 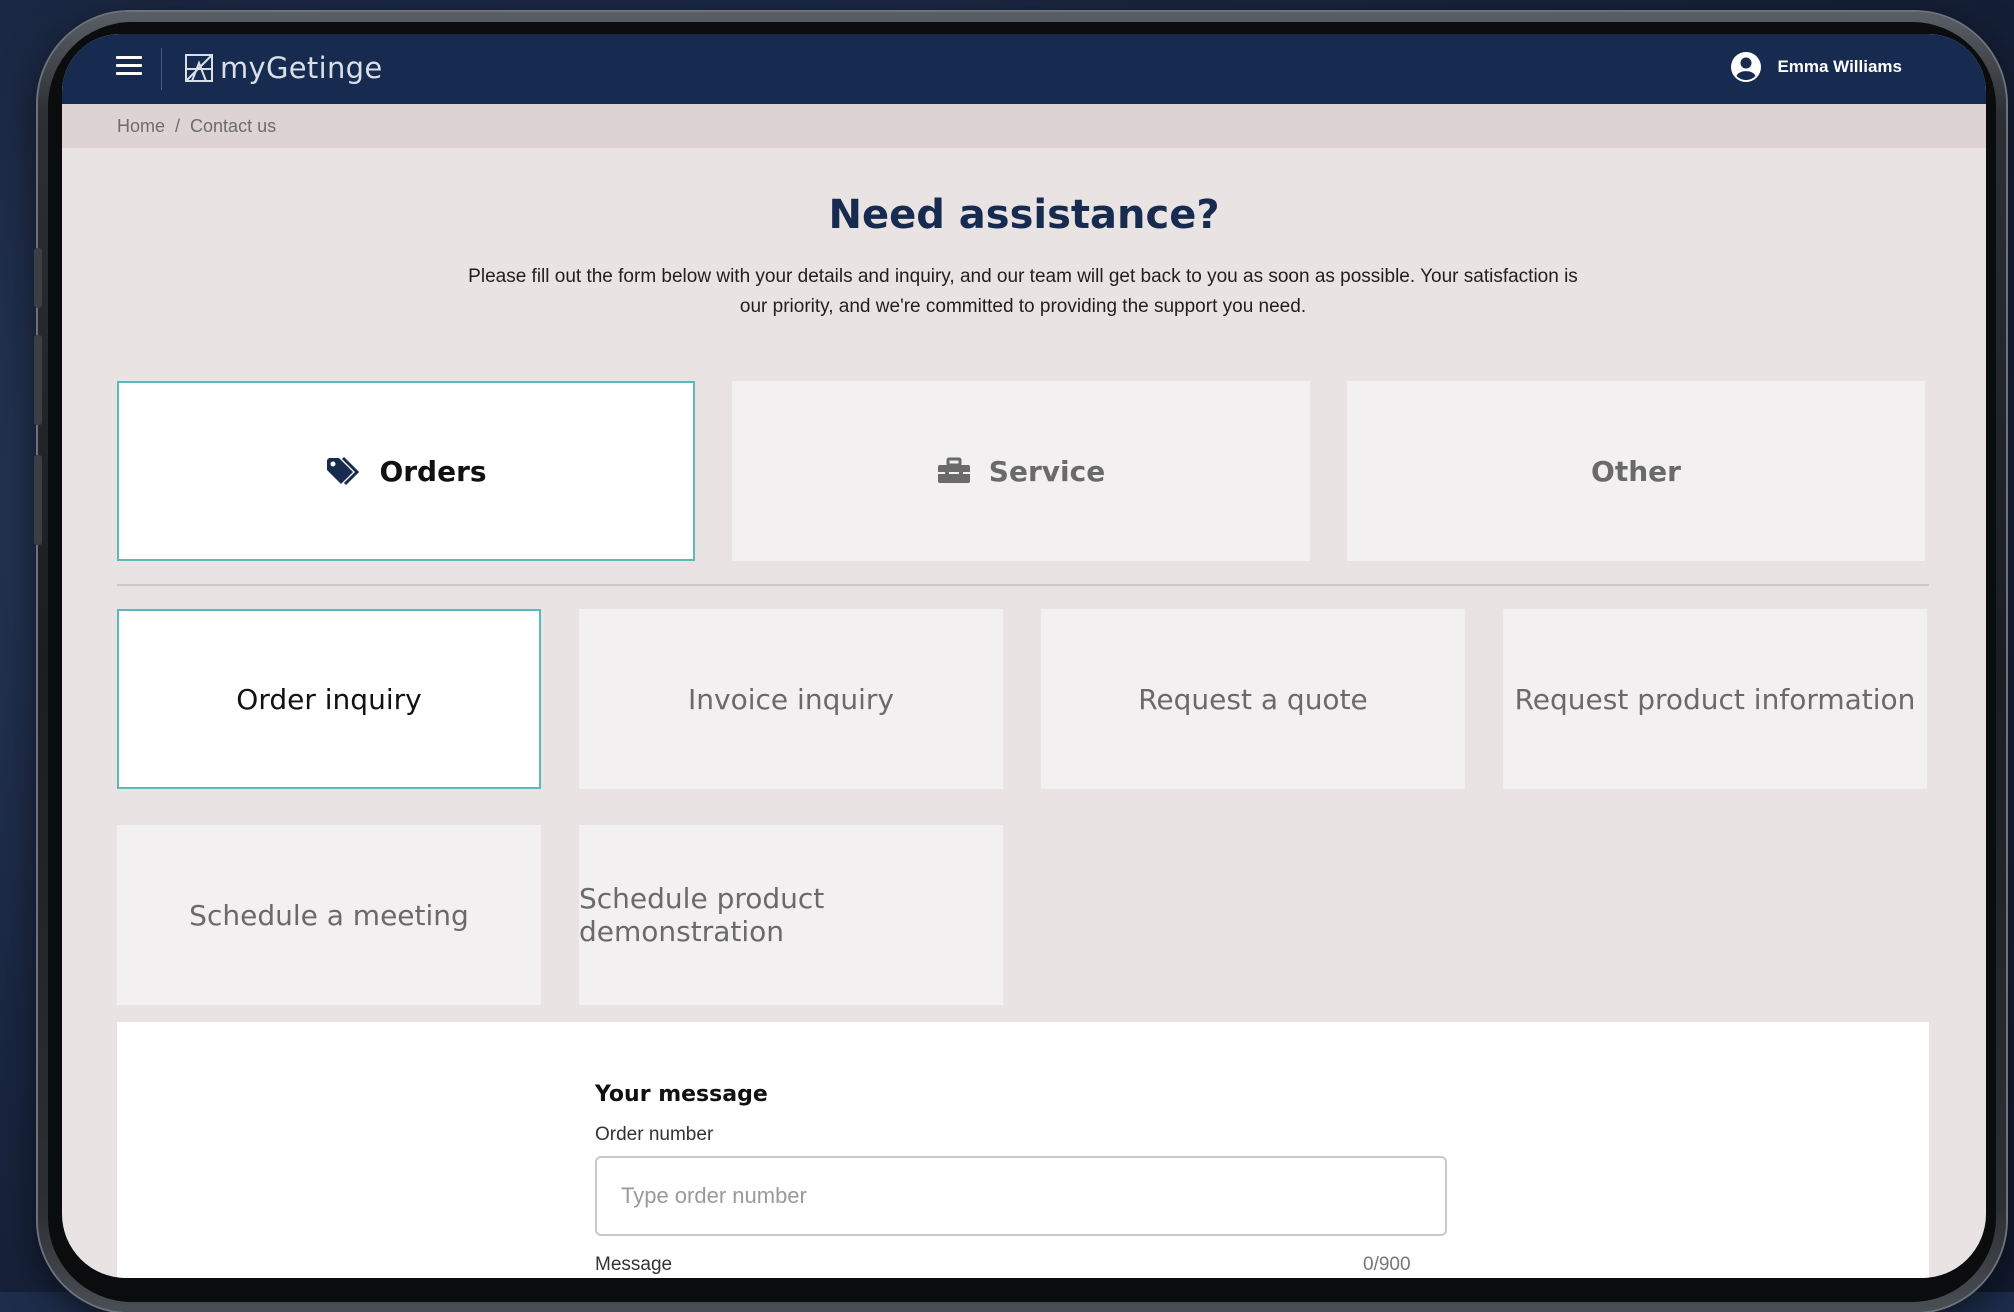 I want to click on order-number-label: Order number, so click(x=654, y=1134).